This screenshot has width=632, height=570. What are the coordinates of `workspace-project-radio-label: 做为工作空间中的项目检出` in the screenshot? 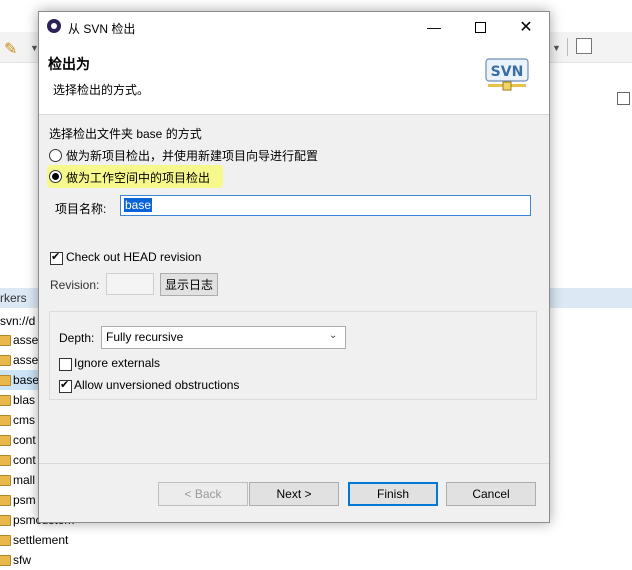 It's located at (138, 177).